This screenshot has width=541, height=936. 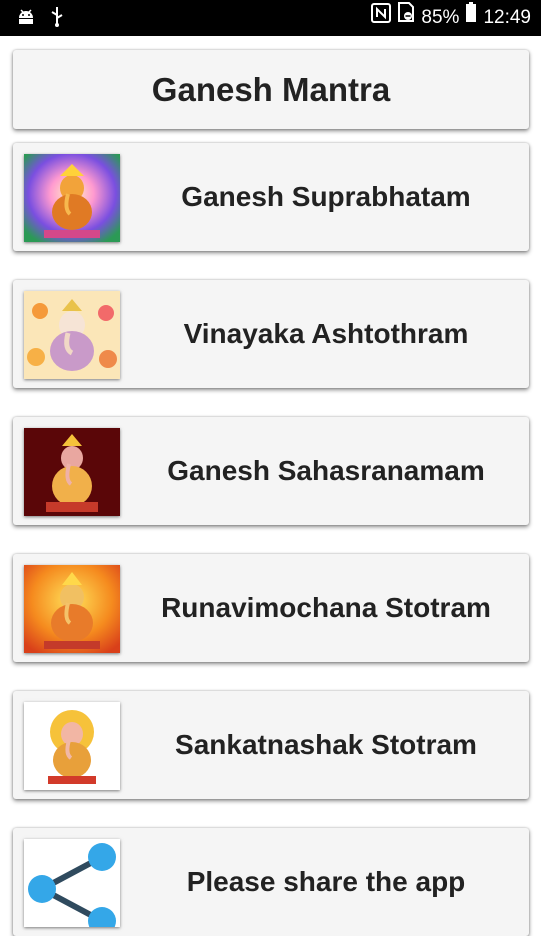 I want to click on list-item-ganesh-suprabhatam: Ganesh Suprabhatam, so click(x=271, y=197).